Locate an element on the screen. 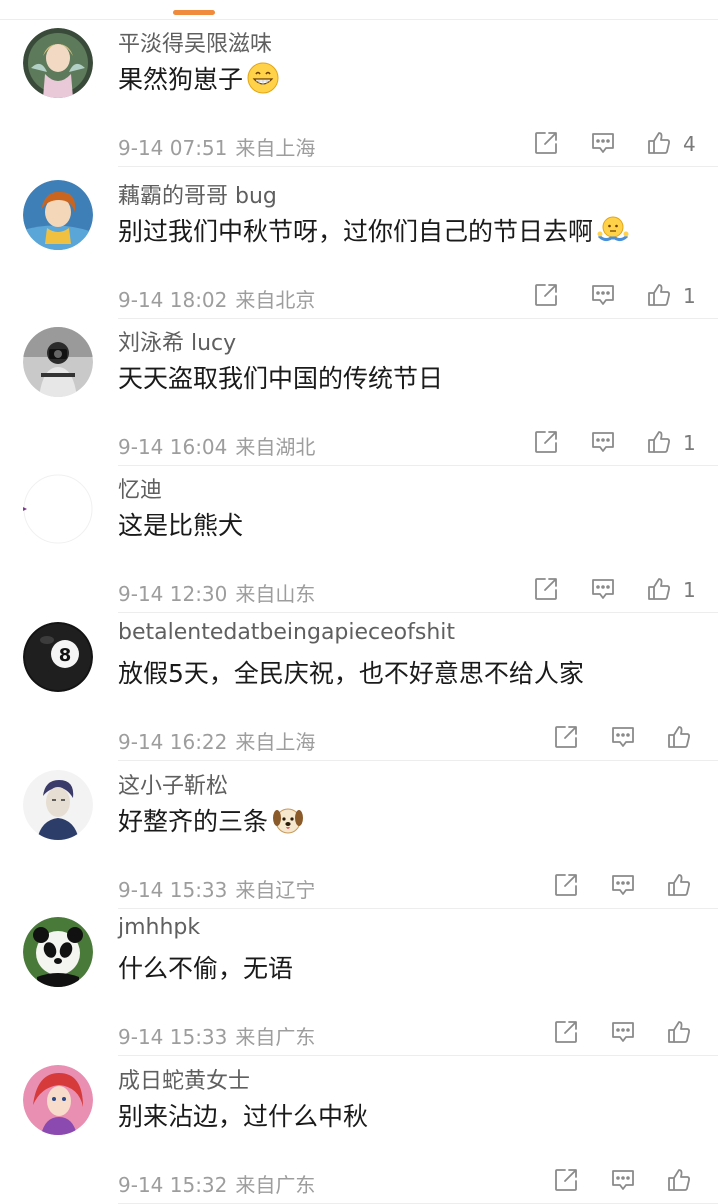  panda-avatar is located at coordinates (58, 952).